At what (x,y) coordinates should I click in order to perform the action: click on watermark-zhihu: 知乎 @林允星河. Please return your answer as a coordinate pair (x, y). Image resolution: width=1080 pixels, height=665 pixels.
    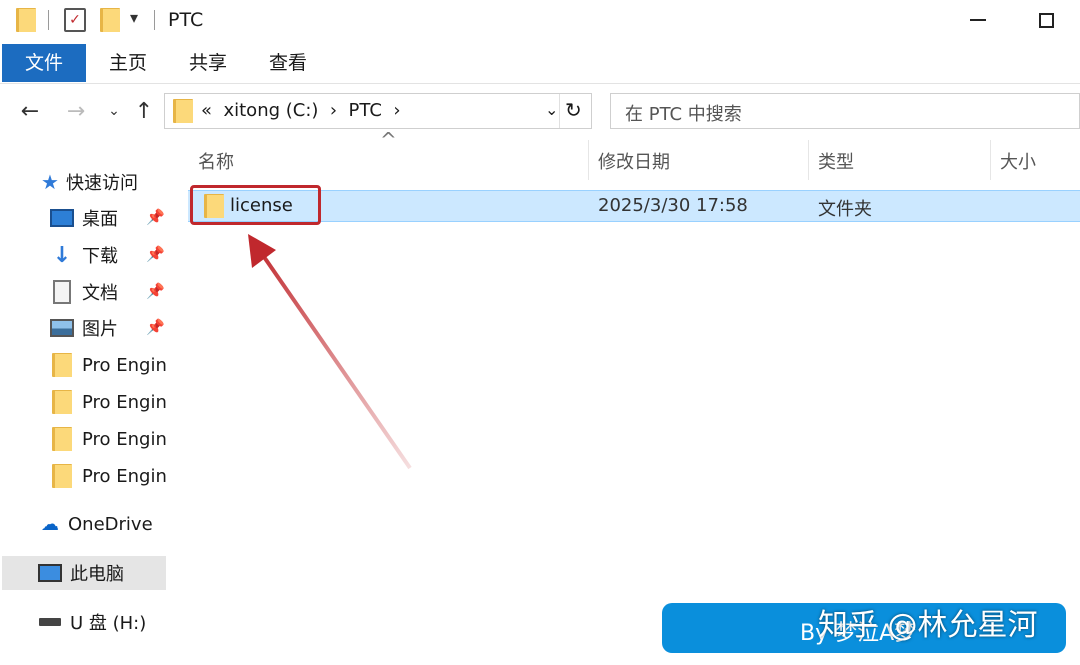
    Looking at the image, I should click on (928, 625).